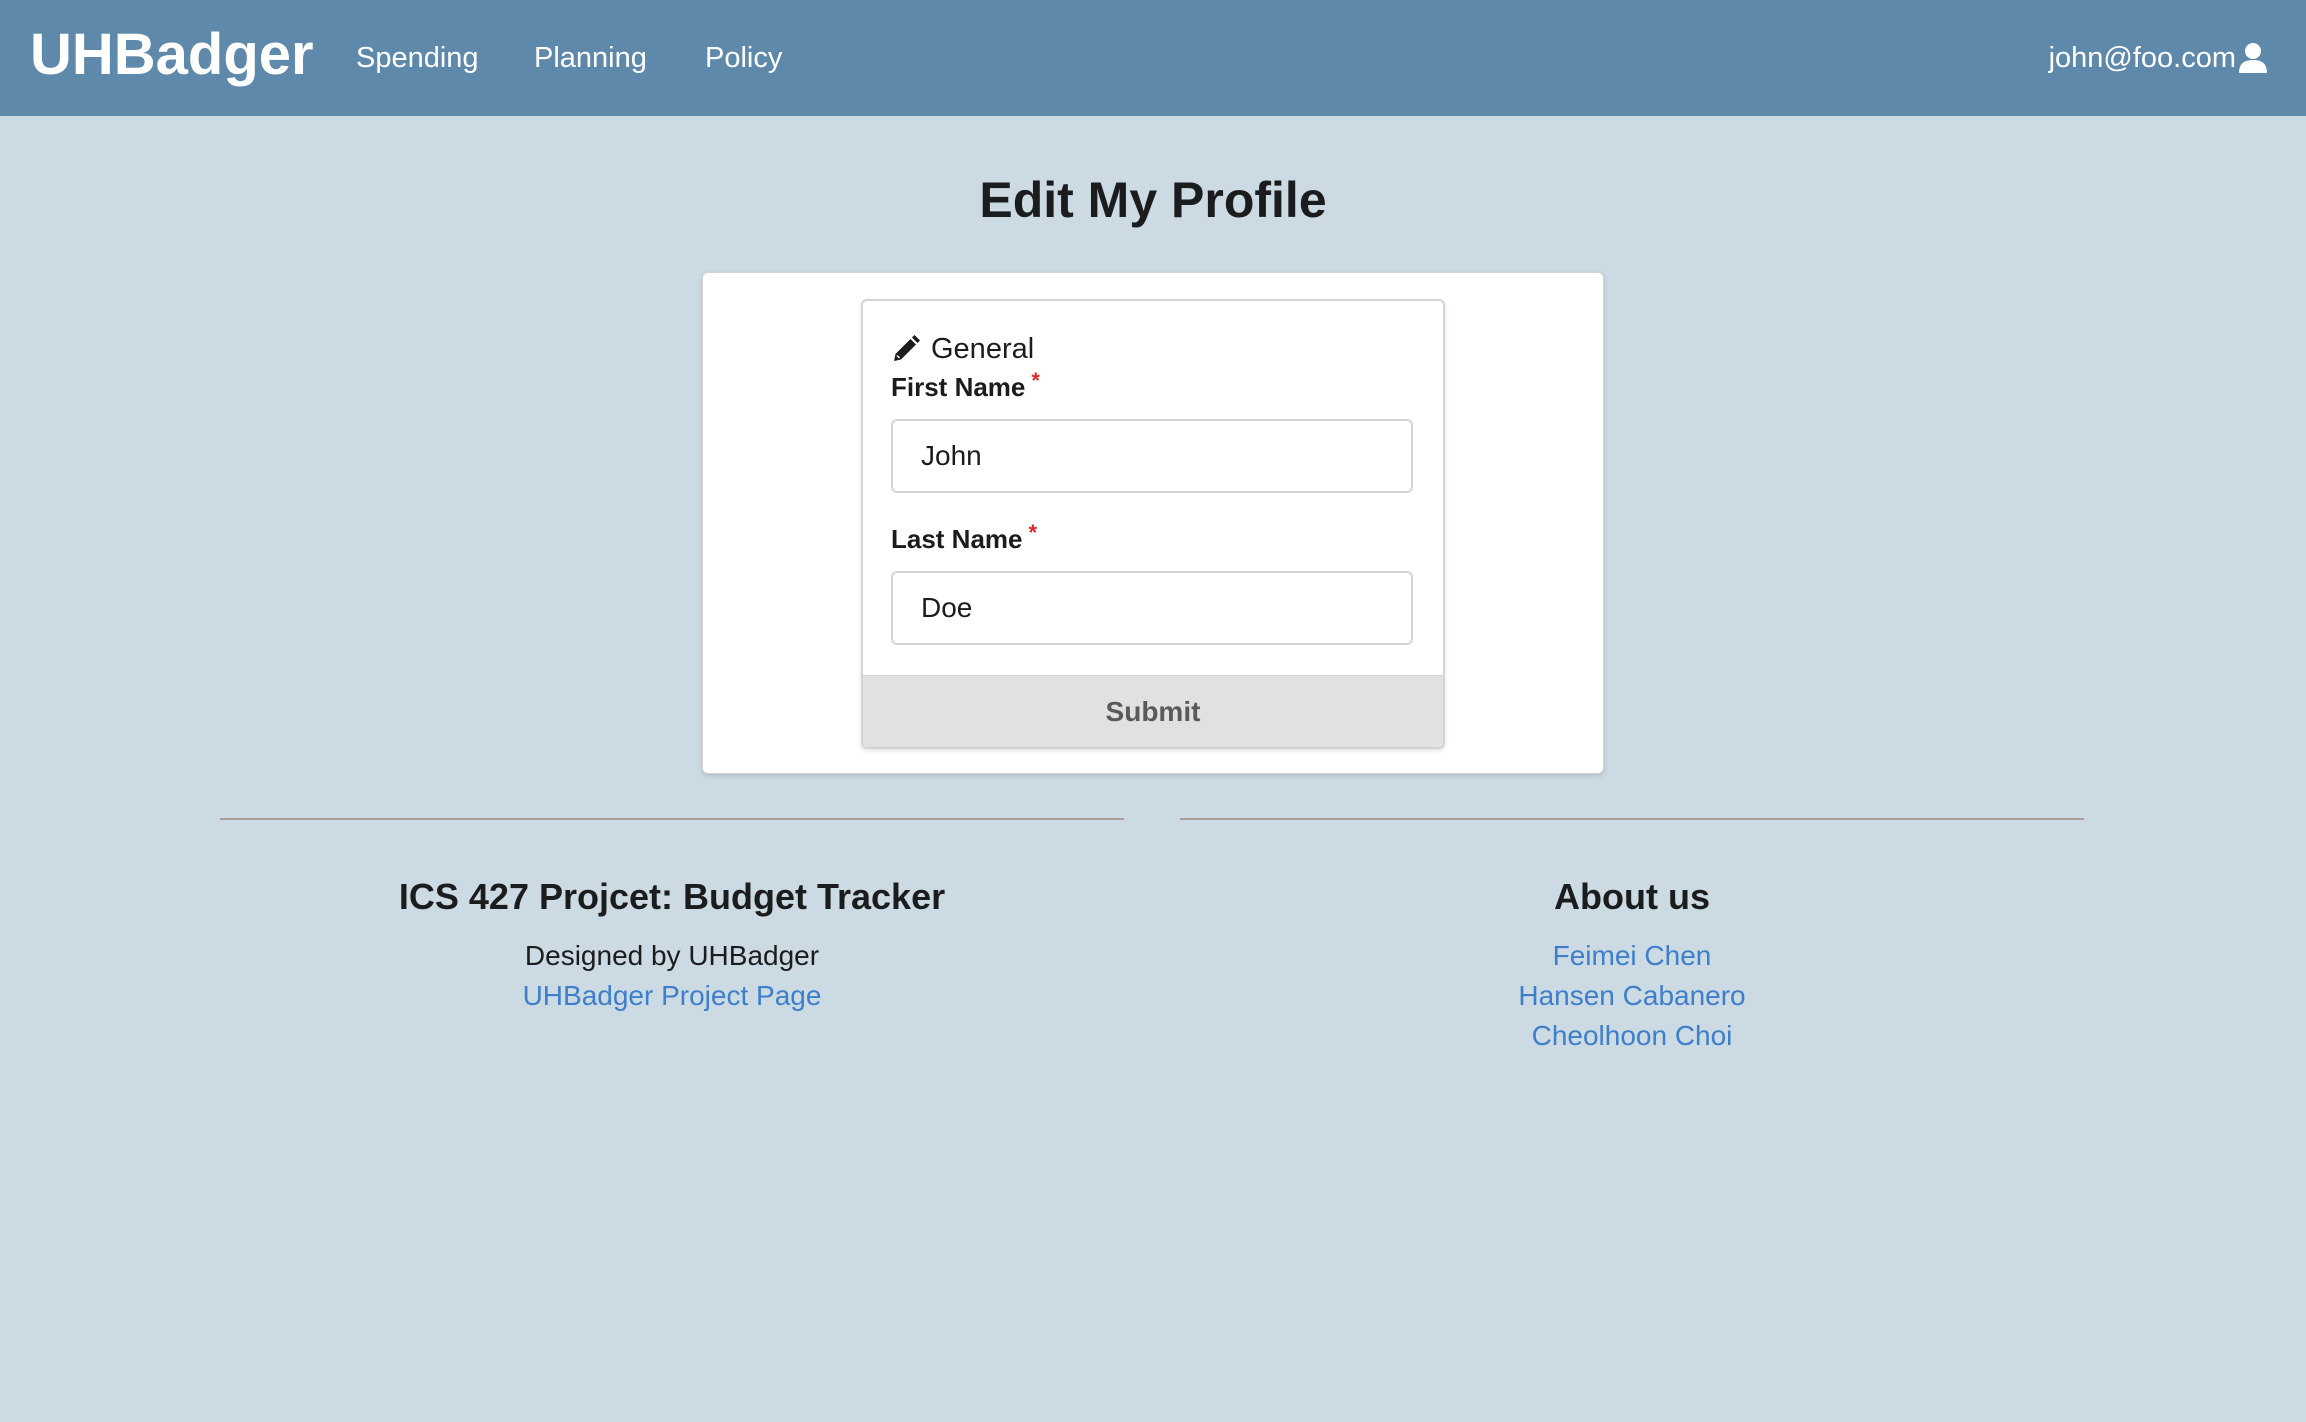  What do you see at coordinates (1152, 456) in the screenshot?
I see `first-name-input` at bounding box center [1152, 456].